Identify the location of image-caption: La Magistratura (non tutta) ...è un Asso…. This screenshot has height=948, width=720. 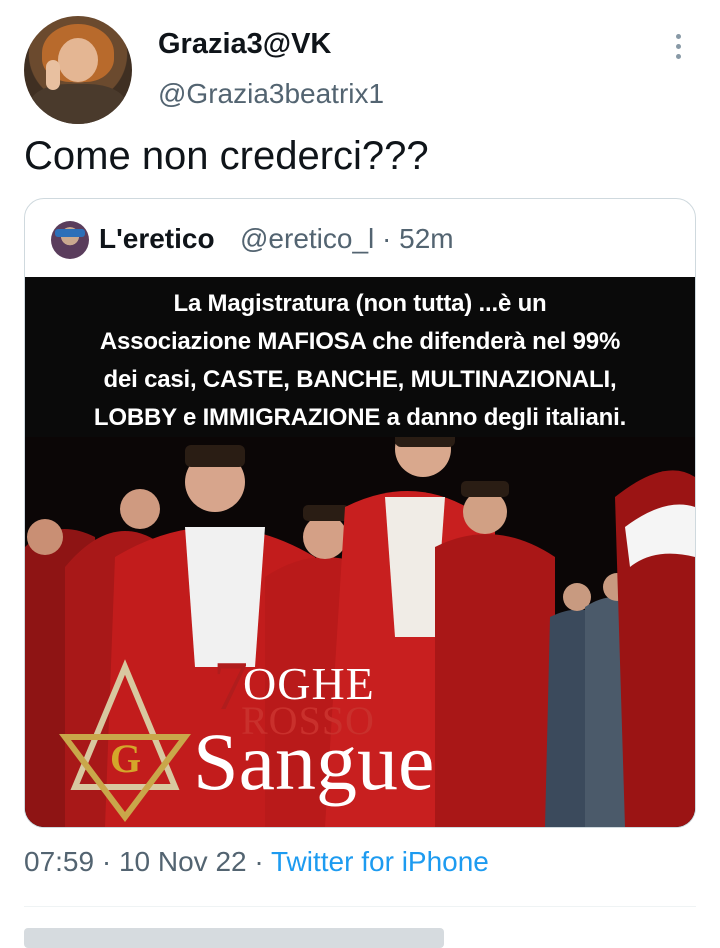
(360, 361).